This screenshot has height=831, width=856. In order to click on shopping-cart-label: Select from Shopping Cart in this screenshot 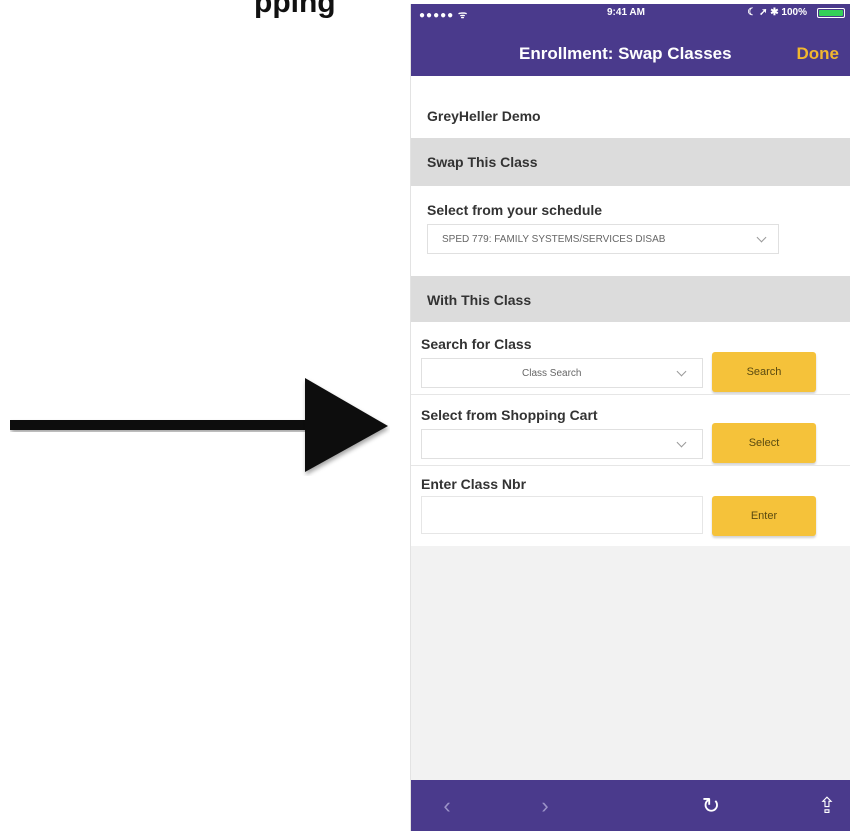, I will do `click(509, 415)`.